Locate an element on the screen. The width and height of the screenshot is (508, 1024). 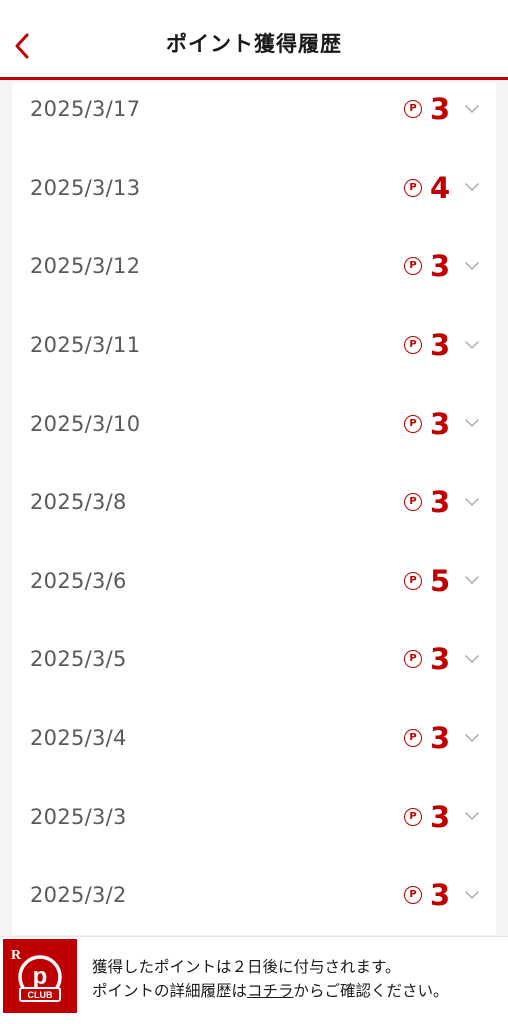
history-date: 2025/3/8 is located at coordinates (78, 502).